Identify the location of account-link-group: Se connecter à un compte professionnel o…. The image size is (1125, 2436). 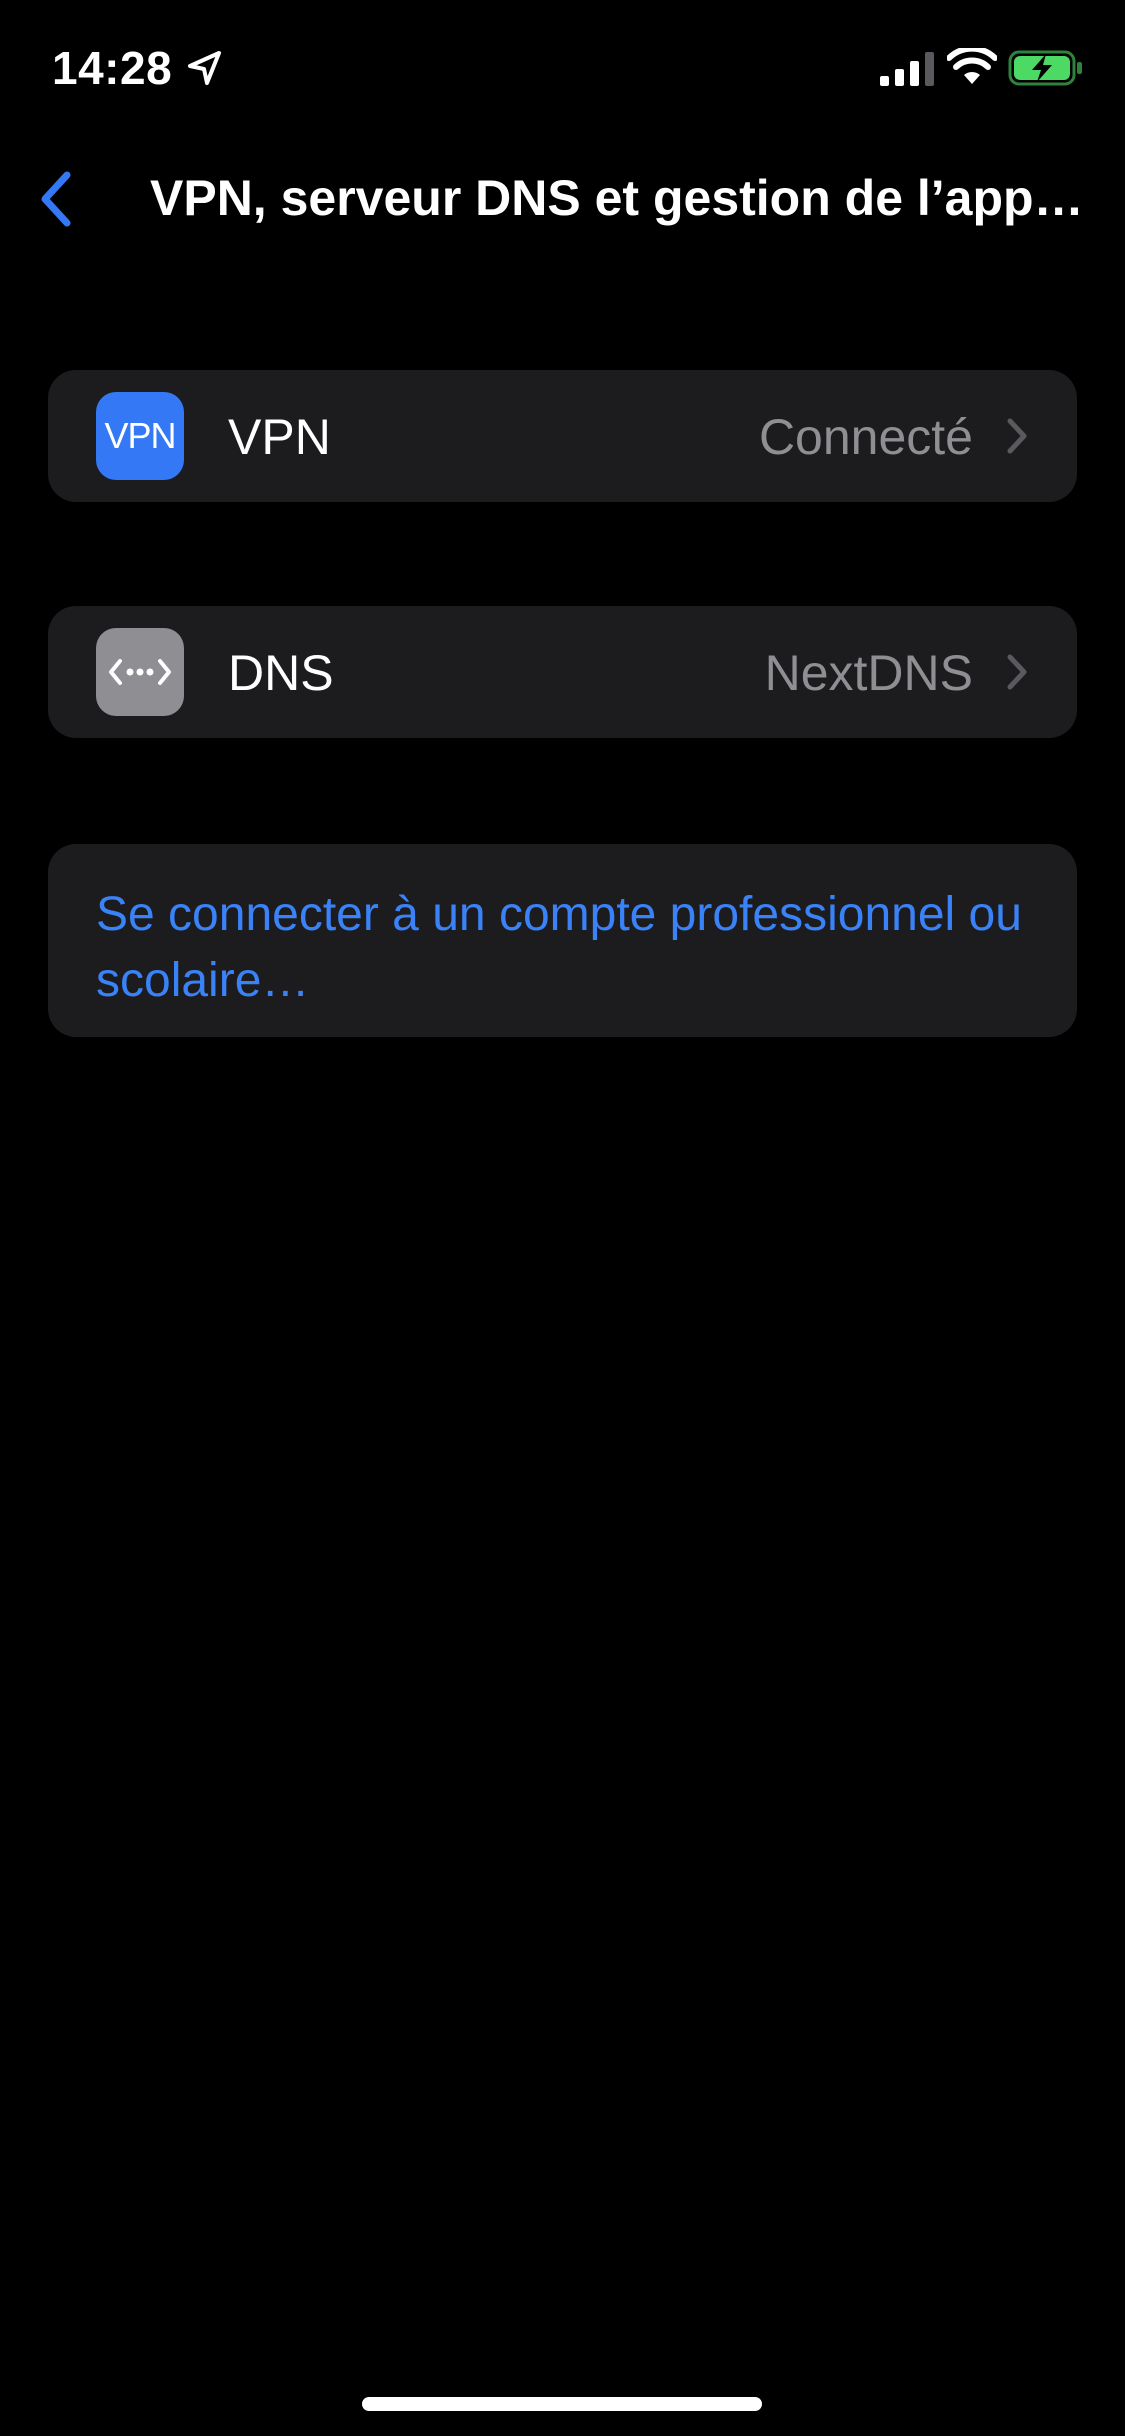
(562, 940).